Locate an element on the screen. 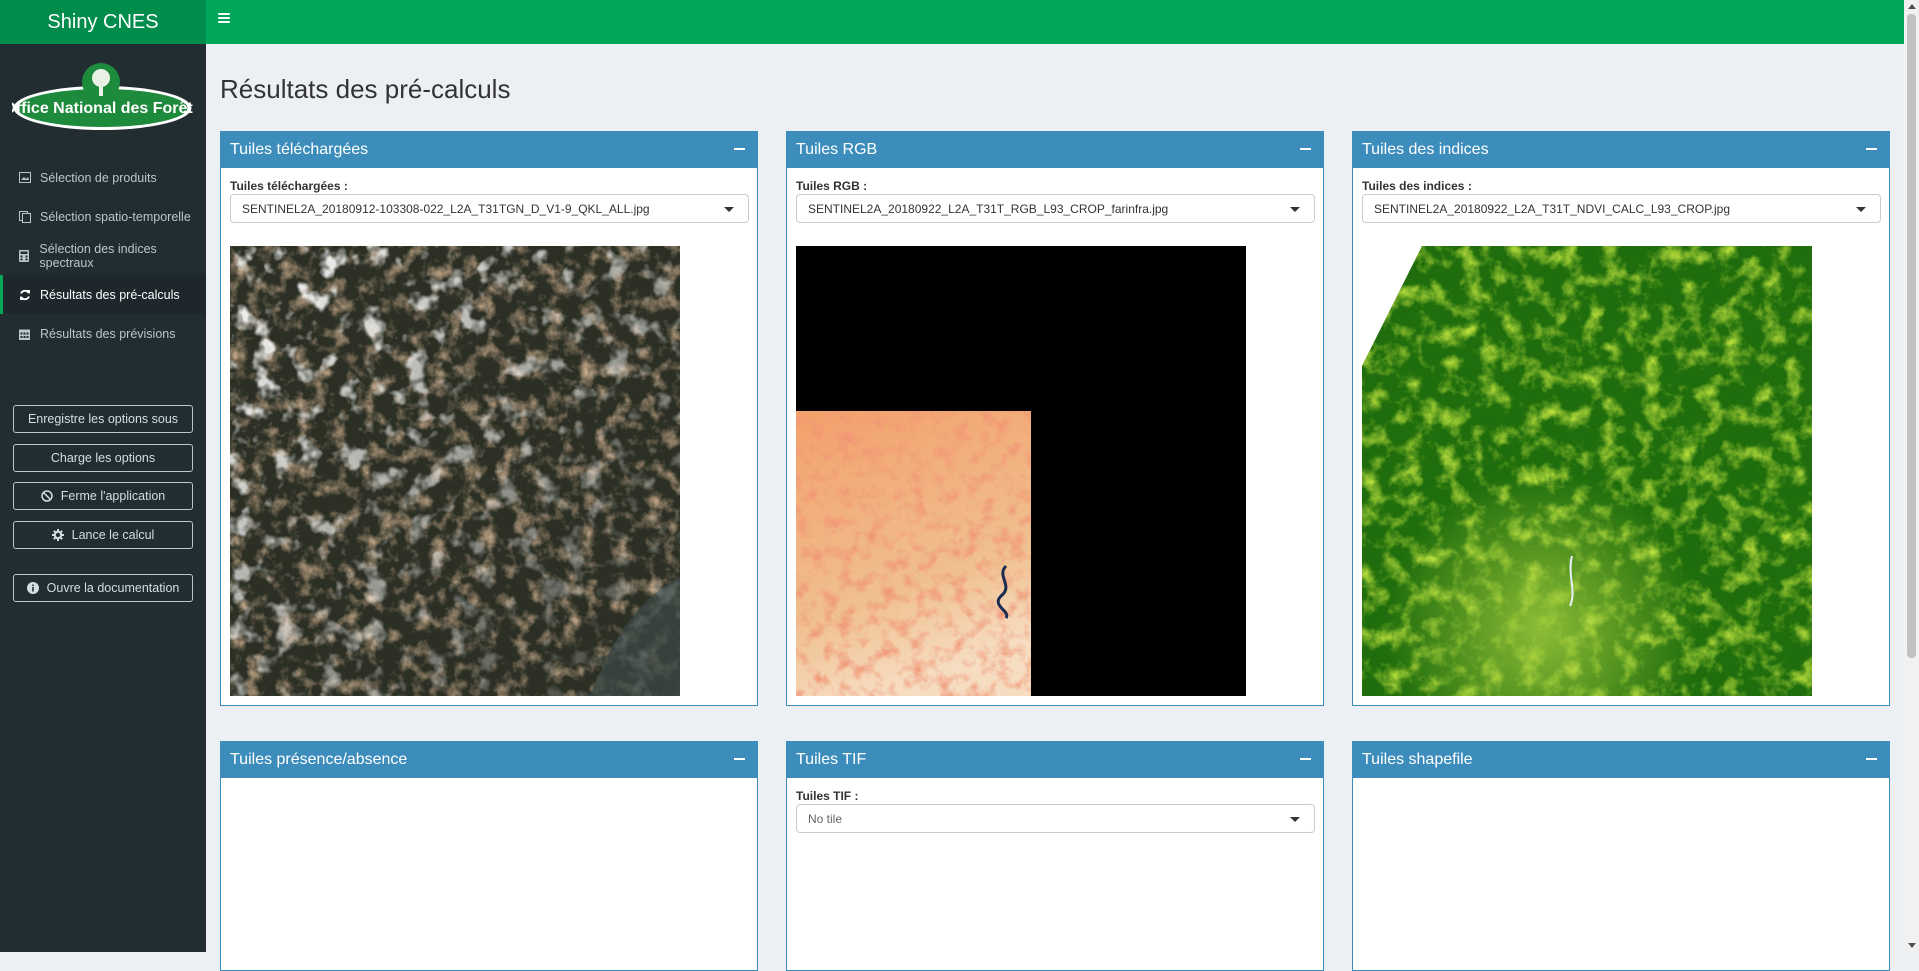 The width and height of the screenshot is (1919, 971). sidebar-item-label: Sélection des indices spectraux is located at coordinates (98, 255).